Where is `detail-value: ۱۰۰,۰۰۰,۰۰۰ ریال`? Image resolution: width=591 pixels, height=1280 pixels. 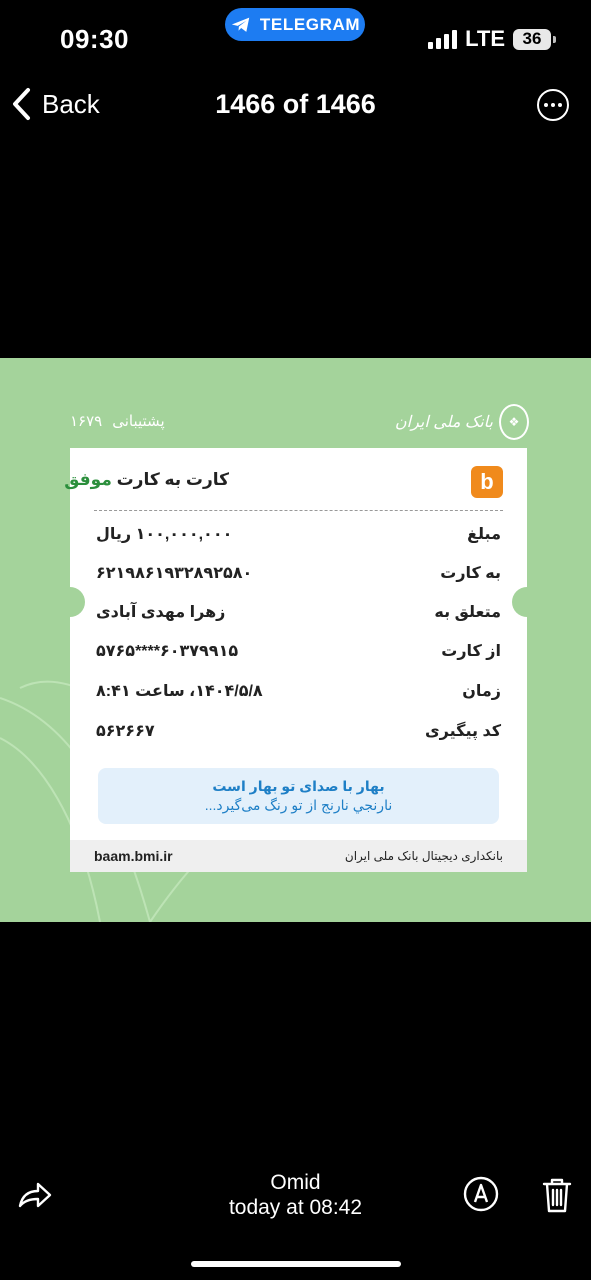
detail-value: ۱۰۰,۰۰۰,۰۰۰ ریال is located at coordinates (164, 534).